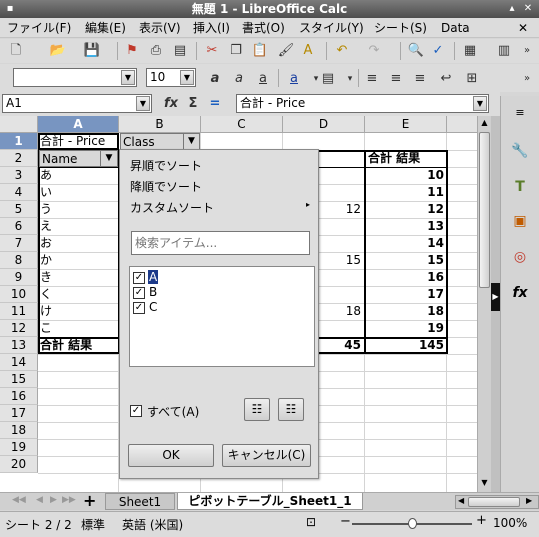  Describe the element at coordinates (242, 124) in the screenshot. I see `column-header-c: C` at that location.